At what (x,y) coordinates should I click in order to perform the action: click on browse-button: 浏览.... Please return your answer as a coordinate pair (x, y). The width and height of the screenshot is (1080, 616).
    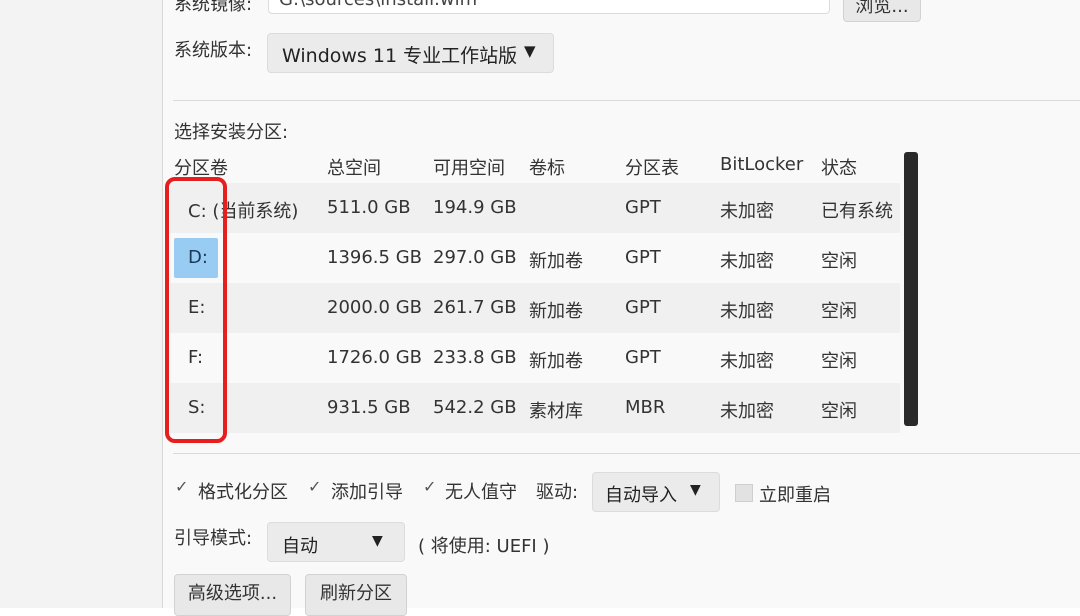
    Looking at the image, I should click on (882, 11).